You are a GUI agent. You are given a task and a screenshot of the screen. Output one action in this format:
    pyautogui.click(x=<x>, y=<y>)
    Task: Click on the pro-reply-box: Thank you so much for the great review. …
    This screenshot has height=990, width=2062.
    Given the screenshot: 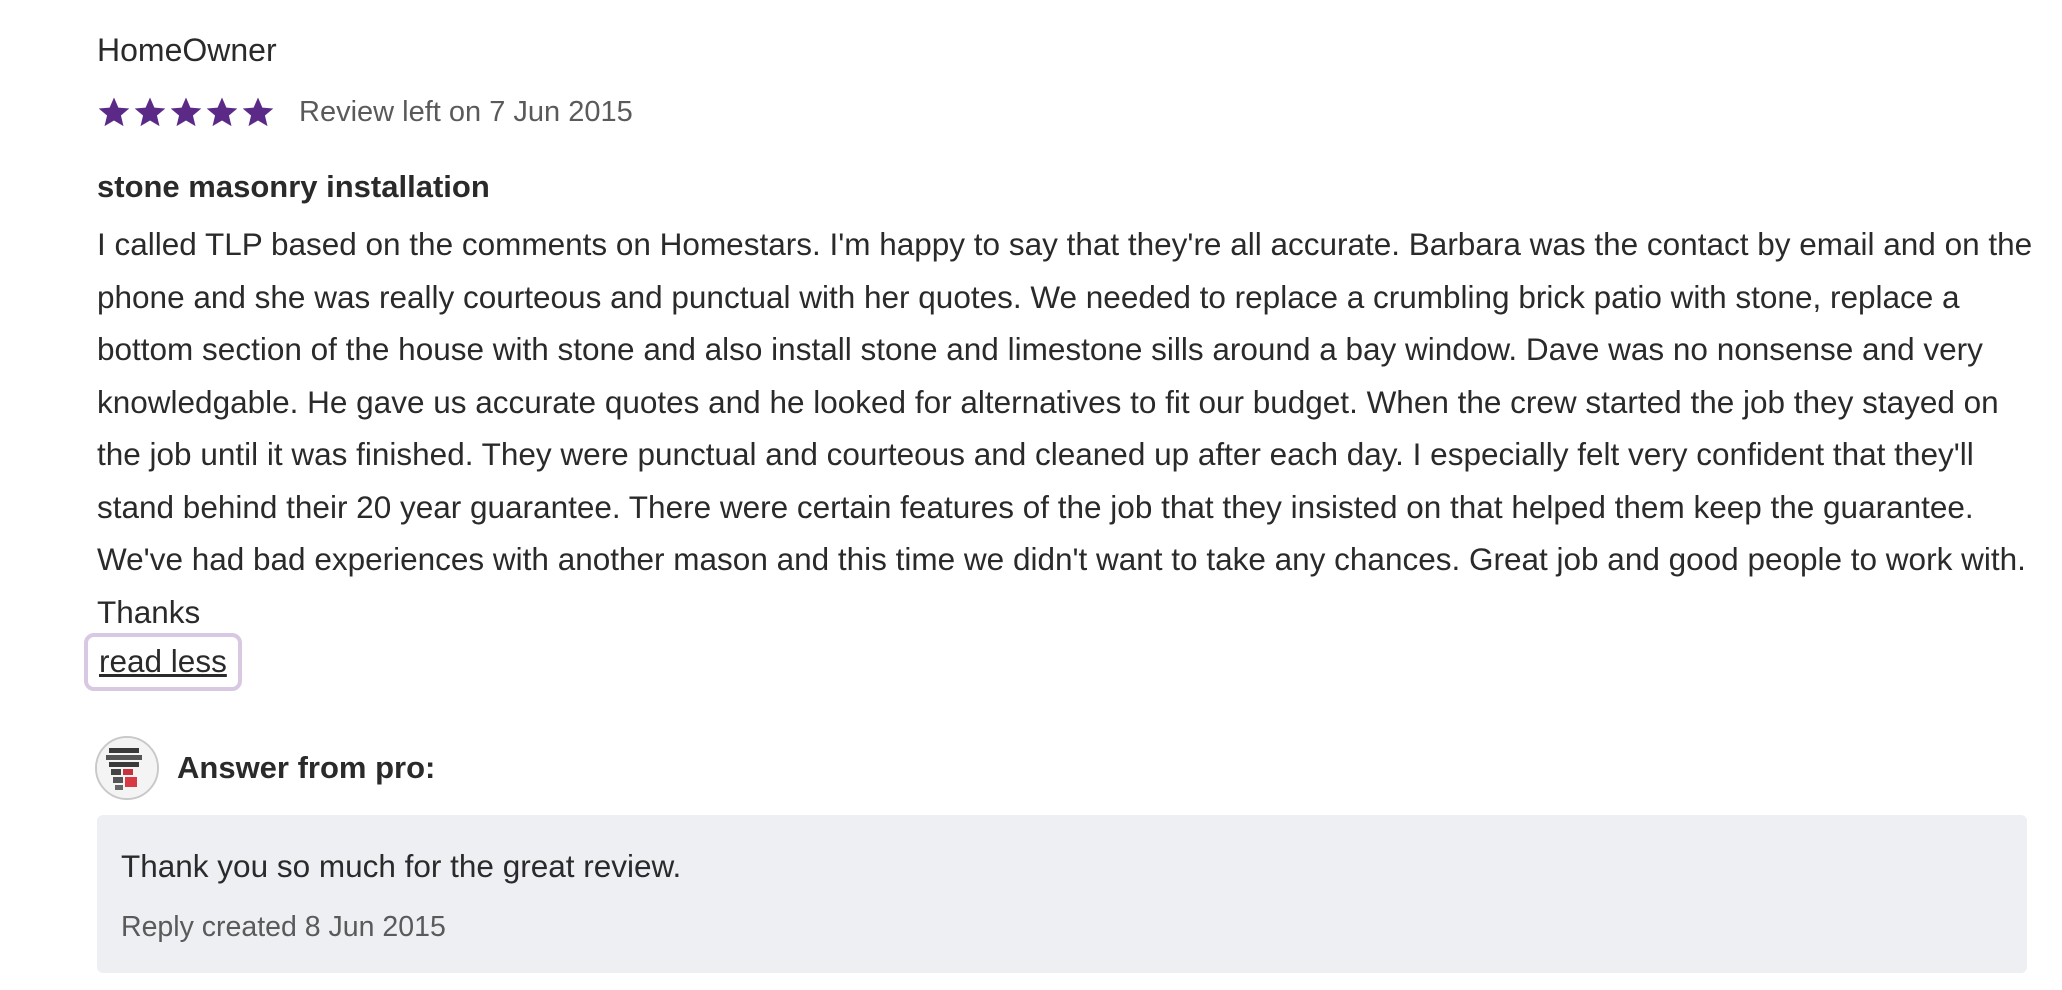 What is the action you would take?
    pyautogui.click(x=1062, y=894)
    